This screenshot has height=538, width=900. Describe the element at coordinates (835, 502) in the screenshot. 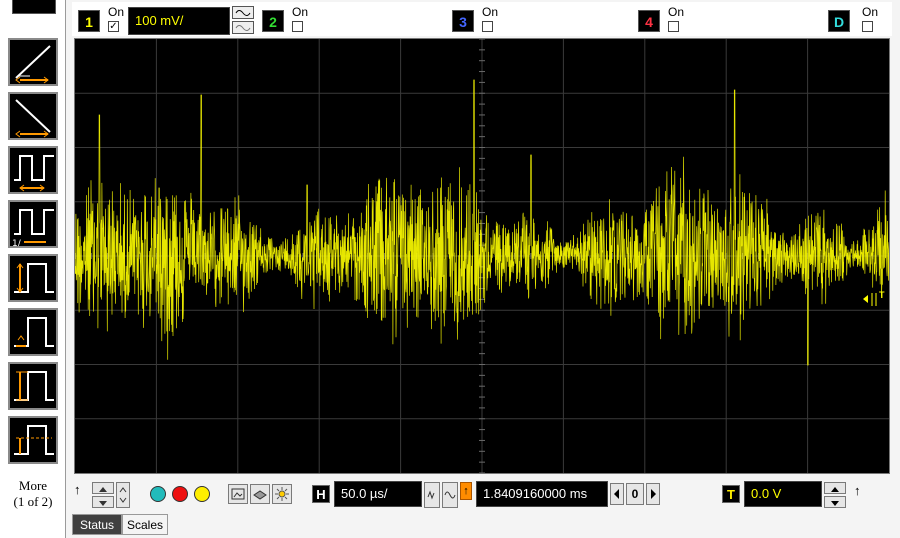

I see `trigger-down-button` at that location.